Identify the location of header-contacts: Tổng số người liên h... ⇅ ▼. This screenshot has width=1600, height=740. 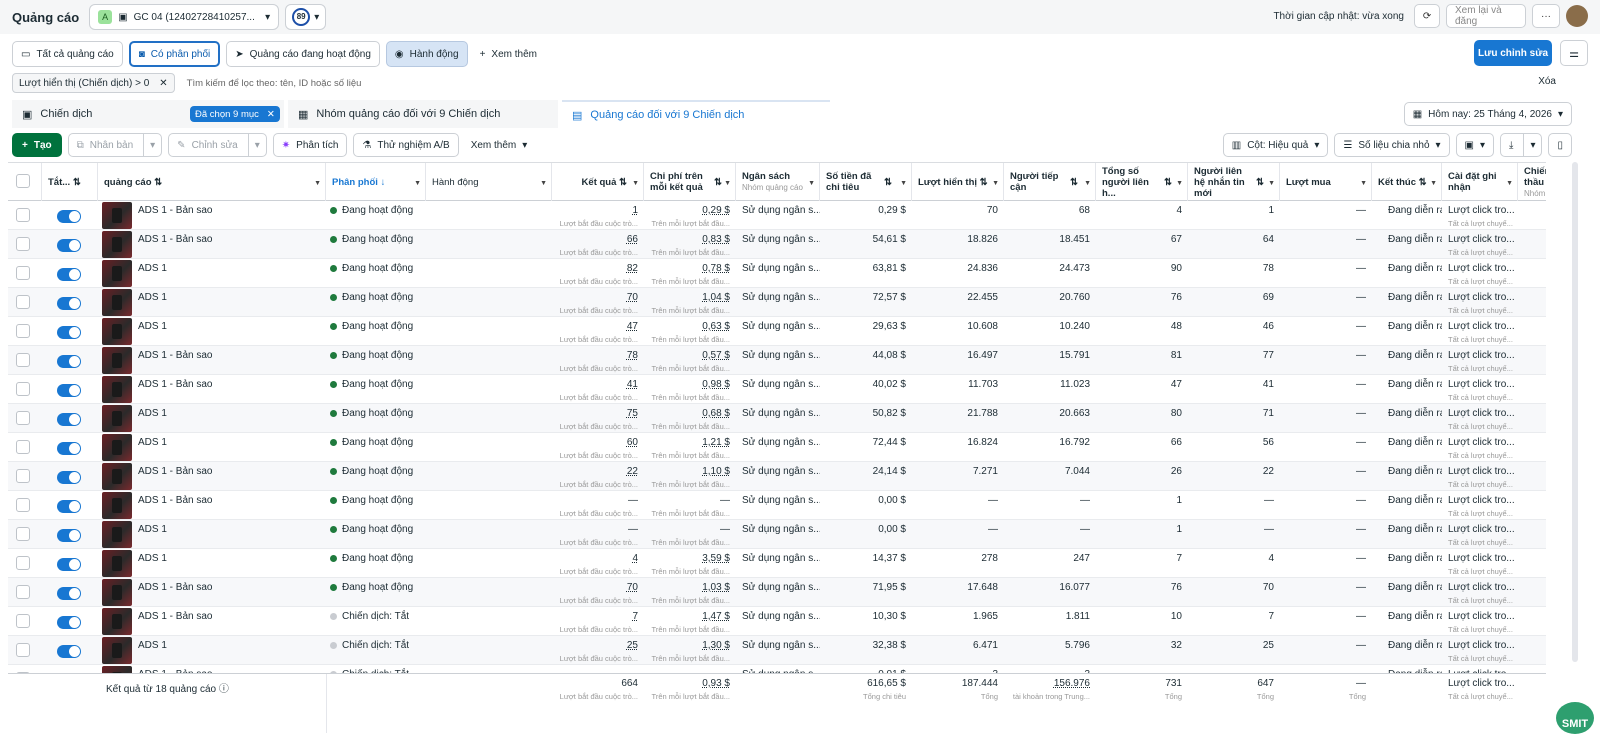
(1142, 182).